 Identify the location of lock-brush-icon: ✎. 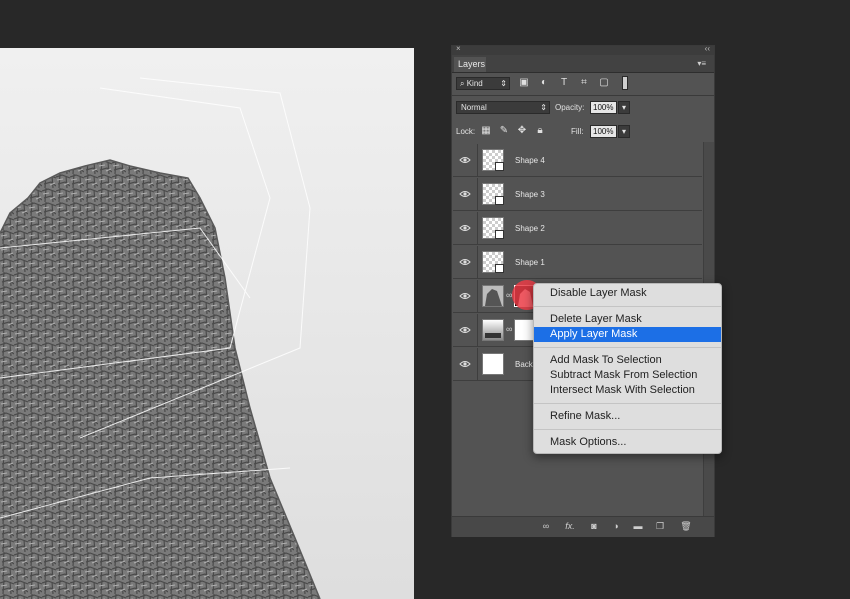
(504, 131).